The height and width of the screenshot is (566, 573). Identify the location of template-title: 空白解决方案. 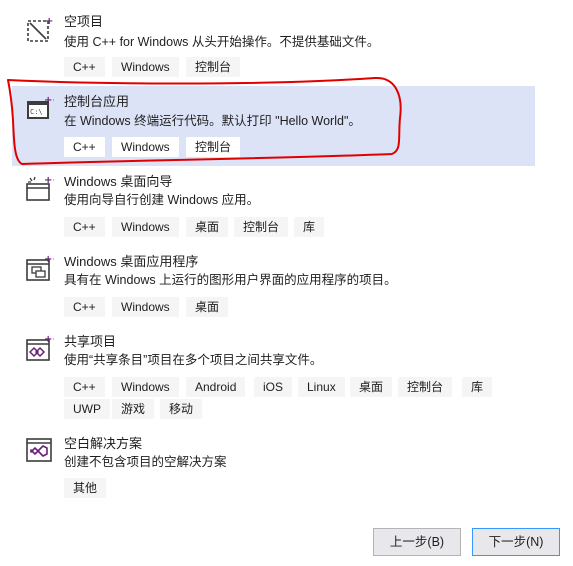
(103, 443).